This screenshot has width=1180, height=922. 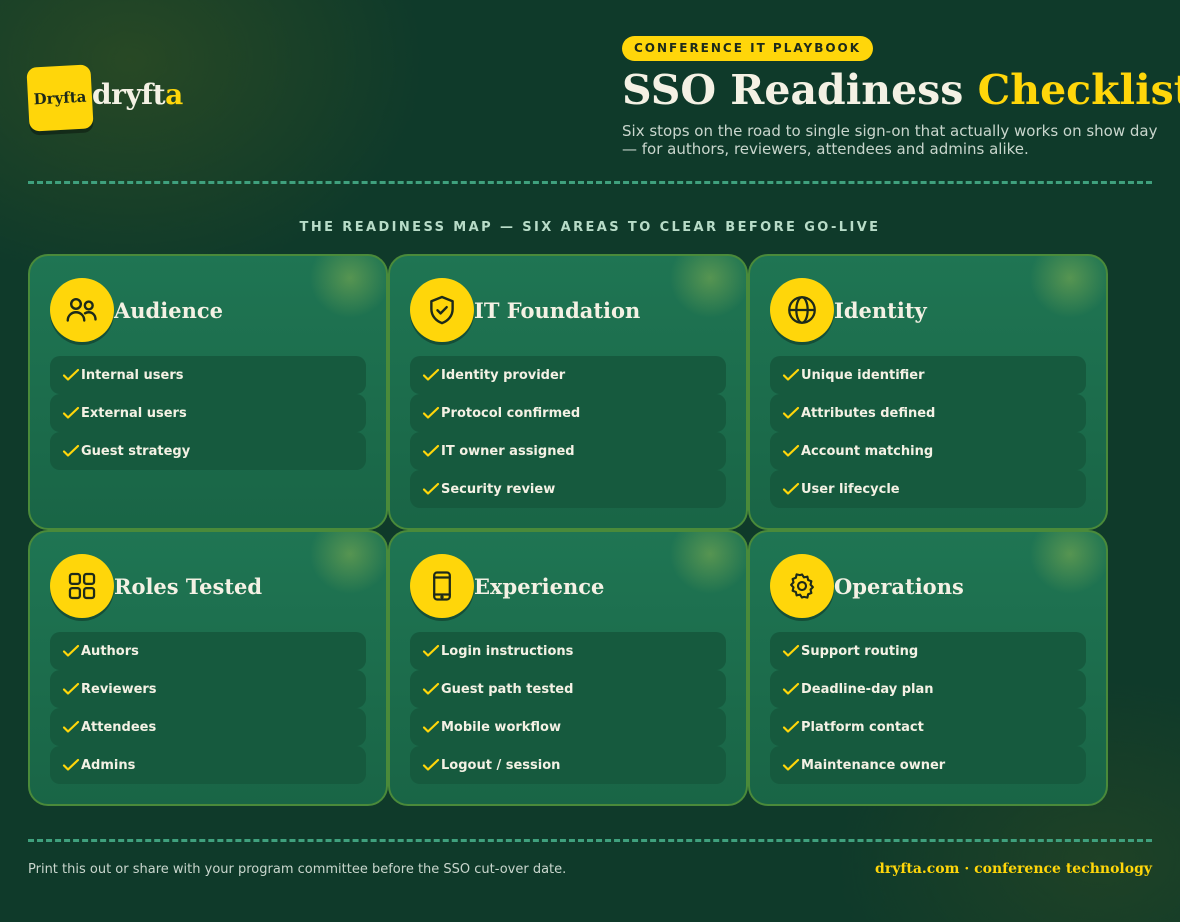 I want to click on checklist-item-label: IT owner assigned, so click(x=508, y=451).